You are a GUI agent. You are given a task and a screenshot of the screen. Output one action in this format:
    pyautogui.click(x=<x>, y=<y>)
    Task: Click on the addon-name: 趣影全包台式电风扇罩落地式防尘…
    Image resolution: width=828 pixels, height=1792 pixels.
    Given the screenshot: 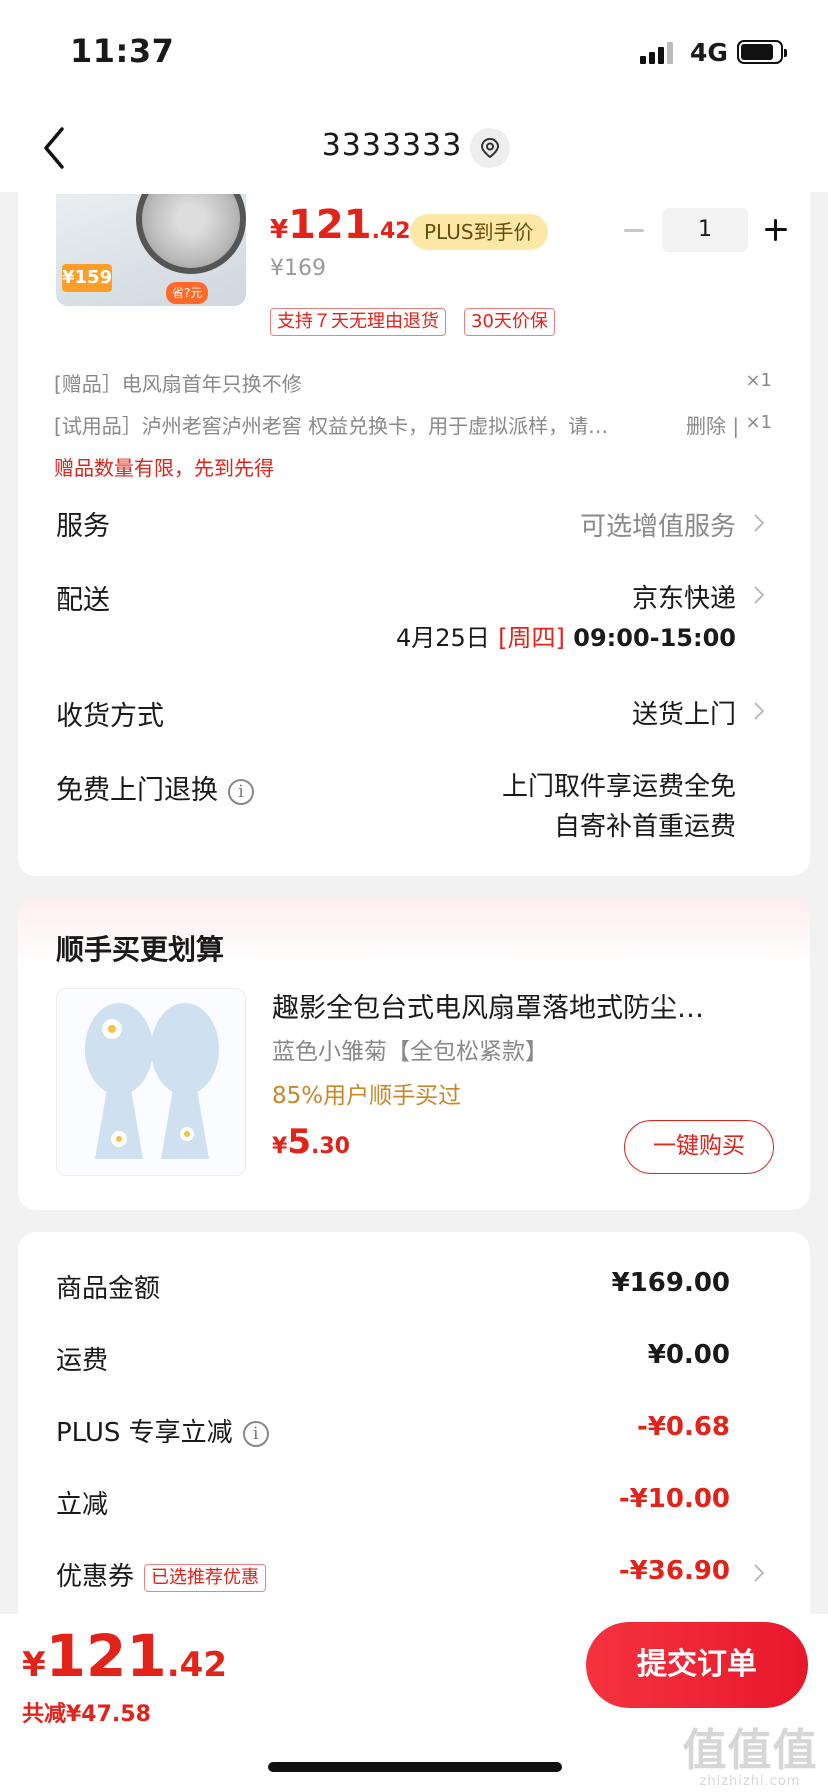 What is the action you would take?
    pyautogui.click(x=522, y=1005)
    